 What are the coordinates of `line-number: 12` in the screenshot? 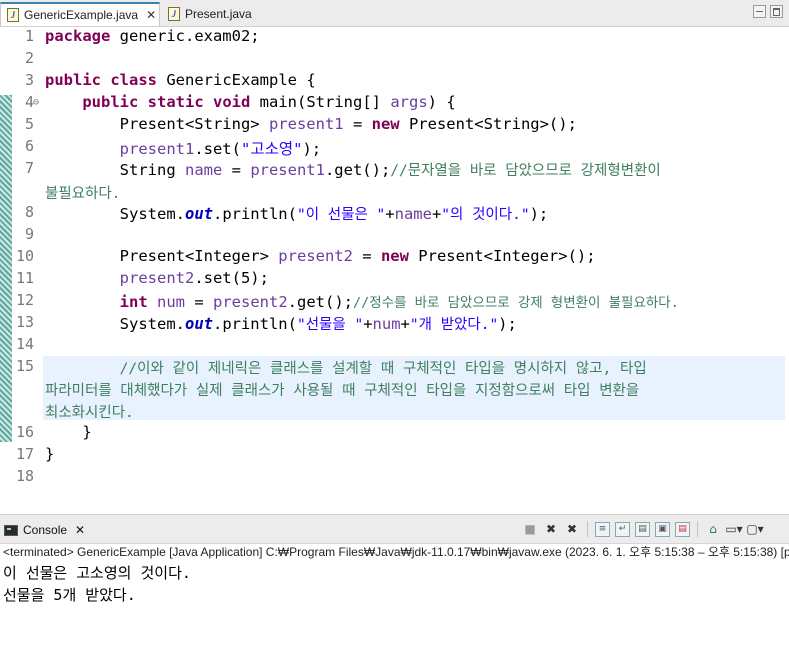 It's located at (24, 300).